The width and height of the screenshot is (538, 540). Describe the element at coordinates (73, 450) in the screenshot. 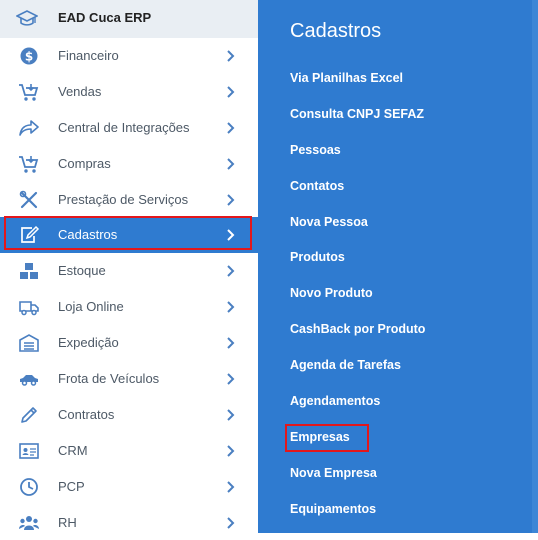

I see `sidebar-item-label: CRM` at that location.